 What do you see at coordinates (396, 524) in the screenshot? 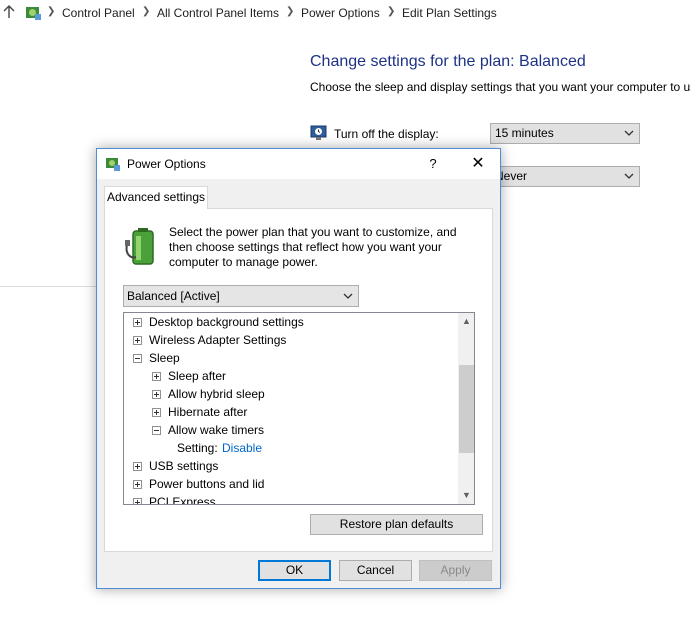
I see `restore-plan-defaults-button: Restore plan defaults` at bounding box center [396, 524].